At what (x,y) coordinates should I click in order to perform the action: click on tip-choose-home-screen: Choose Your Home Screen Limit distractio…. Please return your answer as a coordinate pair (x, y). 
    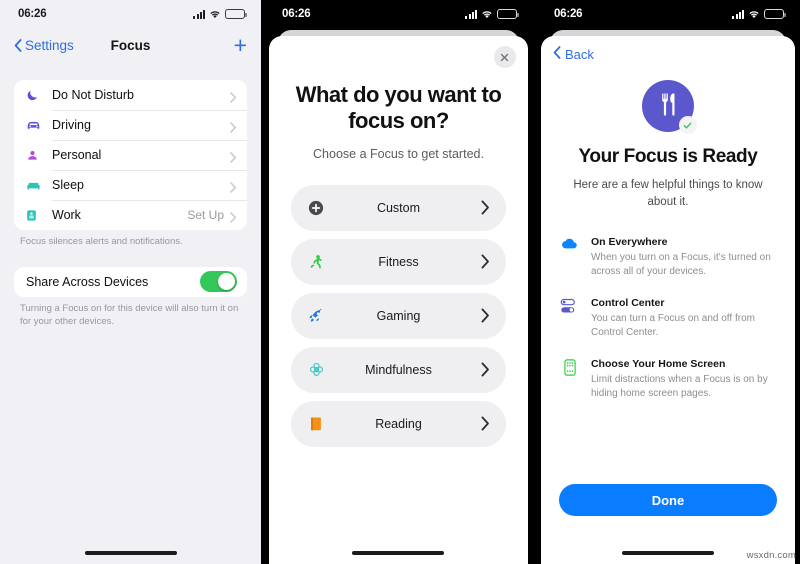
    Looking at the image, I should click on (668, 377).